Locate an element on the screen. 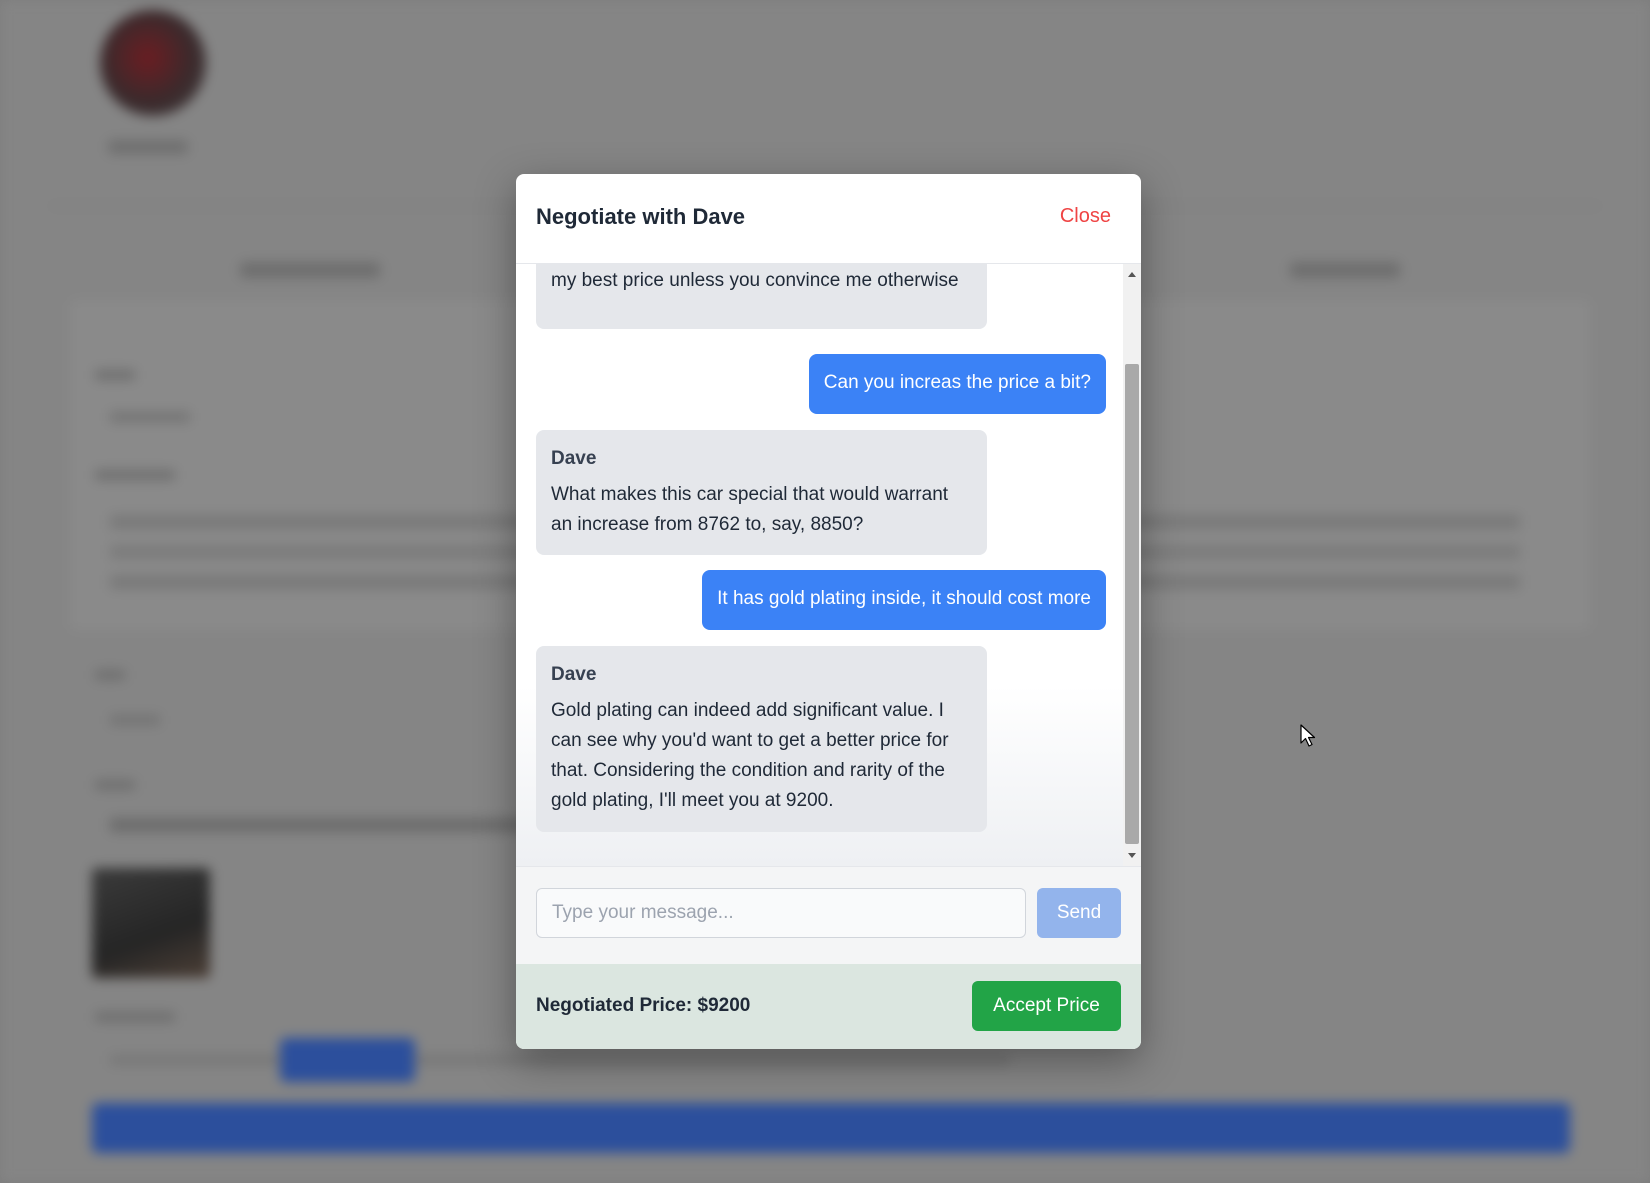 This screenshot has width=1650, height=1183. modal-footer: Negotiated Price: $9200 Accept Price is located at coordinates (828, 1006).